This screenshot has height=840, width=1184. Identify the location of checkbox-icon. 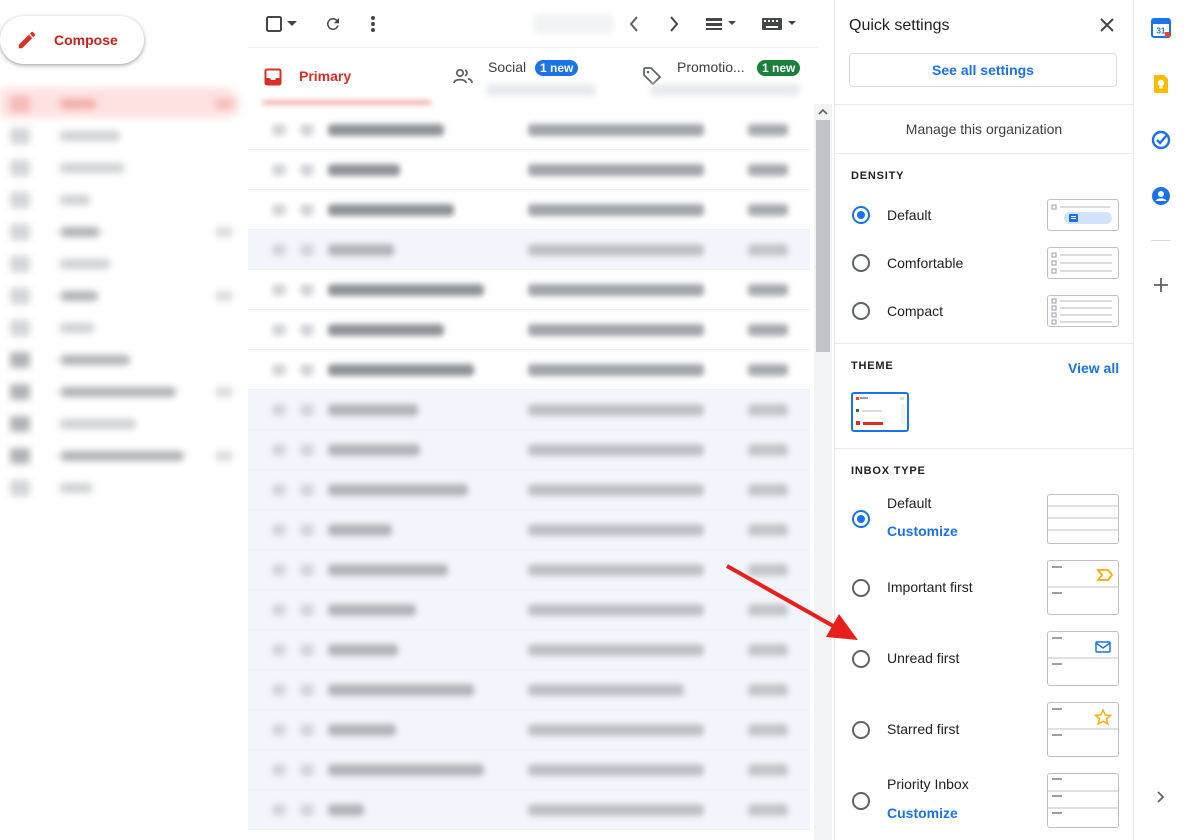
(274, 24).